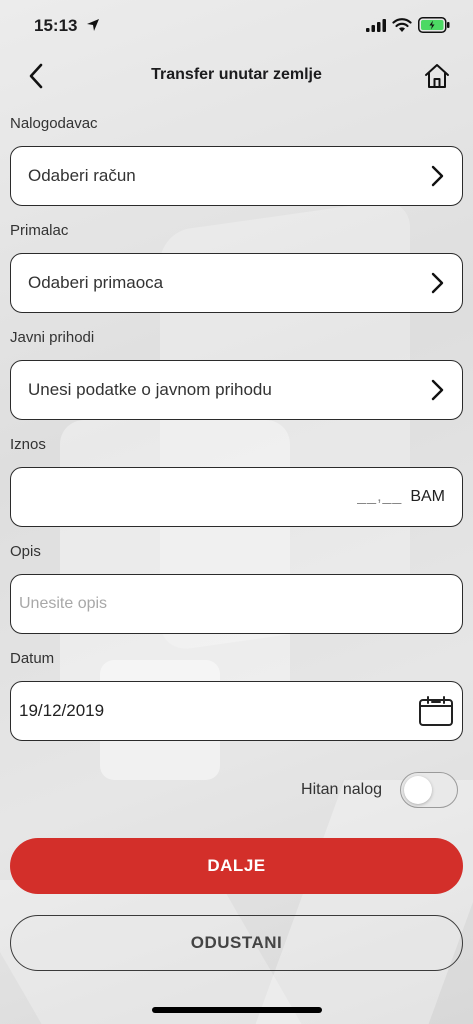 Image resolution: width=473 pixels, height=1024 pixels. Describe the element at coordinates (32, 658) in the screenshot. I see `datum-label: Datum` at that location.